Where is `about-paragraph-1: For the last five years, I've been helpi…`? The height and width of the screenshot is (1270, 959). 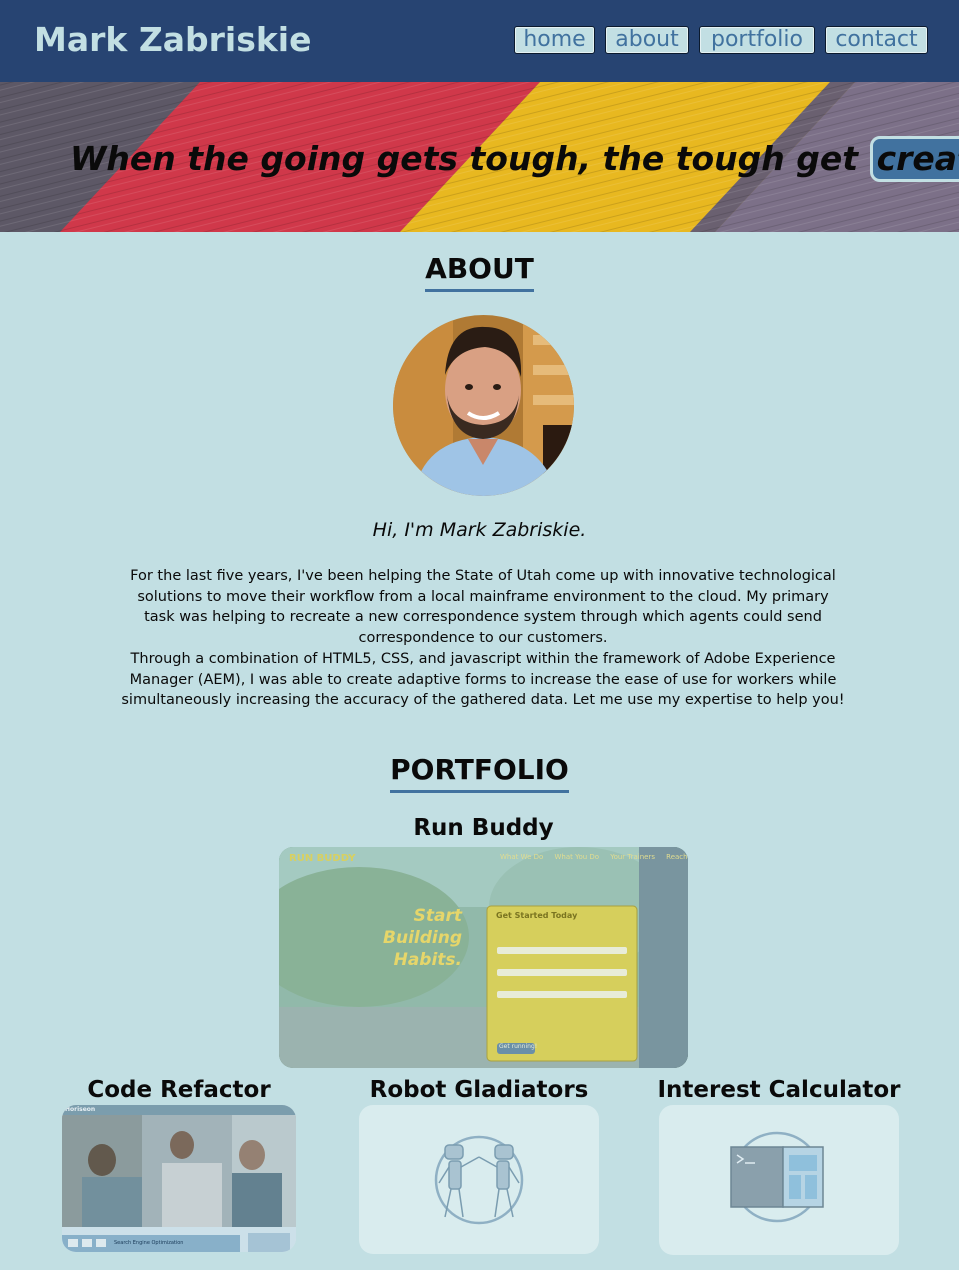 about-paragraph-1: For the last five years, I've been helpi… is located at coordinates (483, 607).